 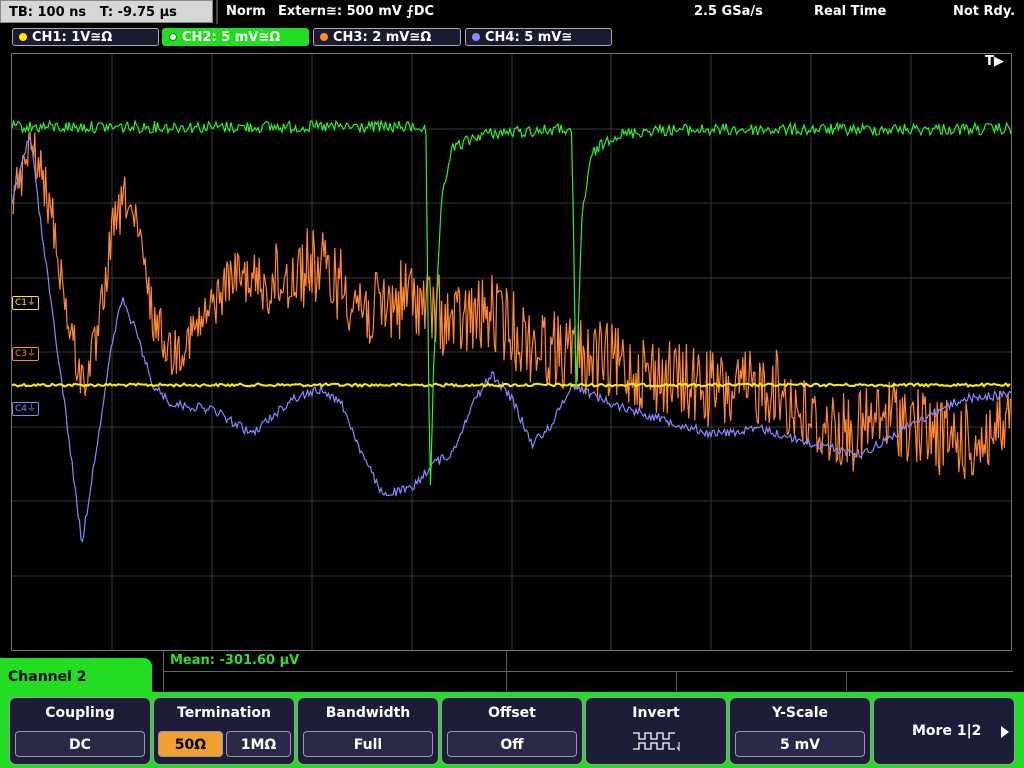 What do you see at coordinates (476, 37) in the screenshot?
I see `channel-4-color-icon` at bounding box center [476, 37].